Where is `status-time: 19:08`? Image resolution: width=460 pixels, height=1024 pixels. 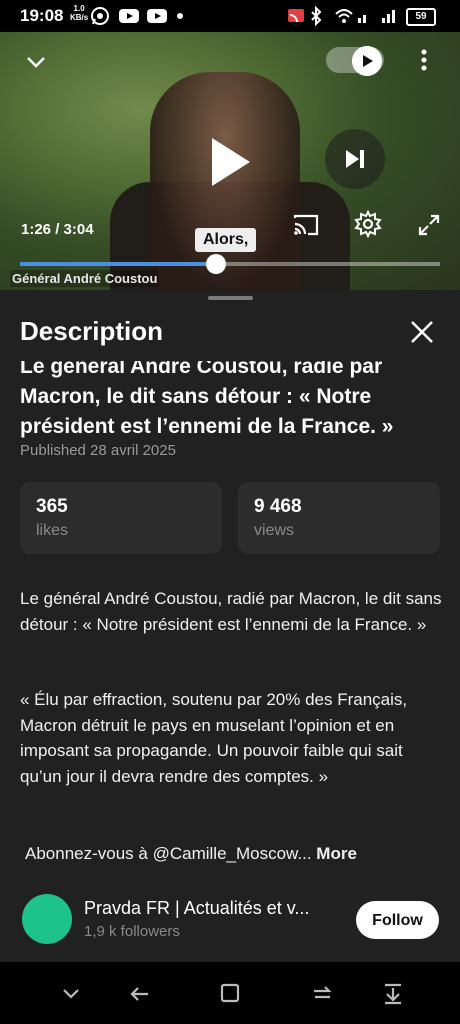
status-time: 19:08 is located at coordinates (42, 15).